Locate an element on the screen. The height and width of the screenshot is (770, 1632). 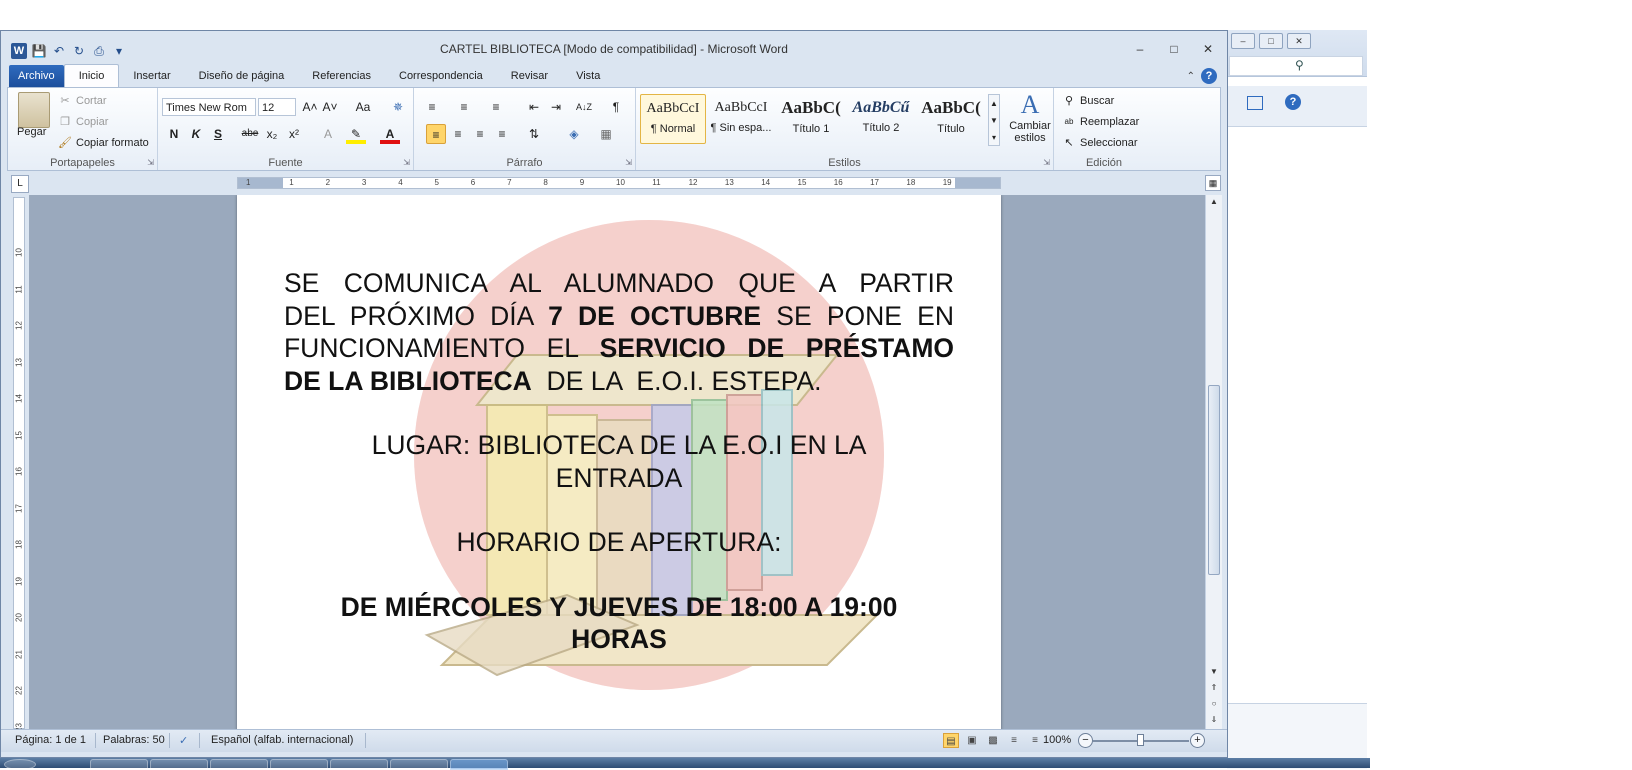
text-effects-icon: A is located at coordinates (328, 134).